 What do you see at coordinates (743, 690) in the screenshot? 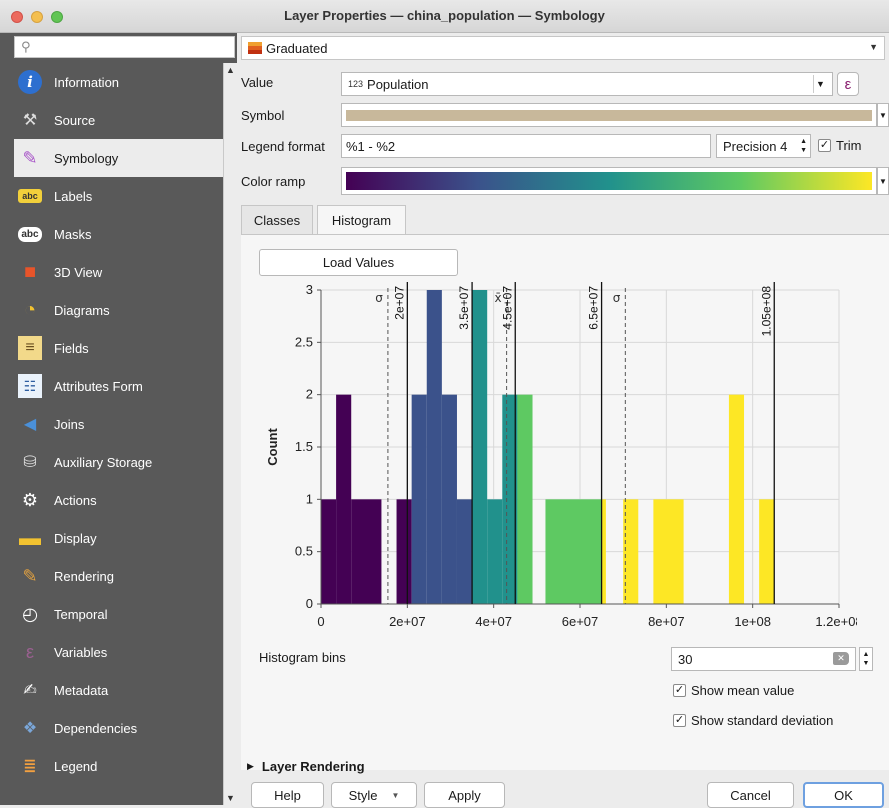
I see `show-mean-label: Show mean value` at bounding box center [743, 690].